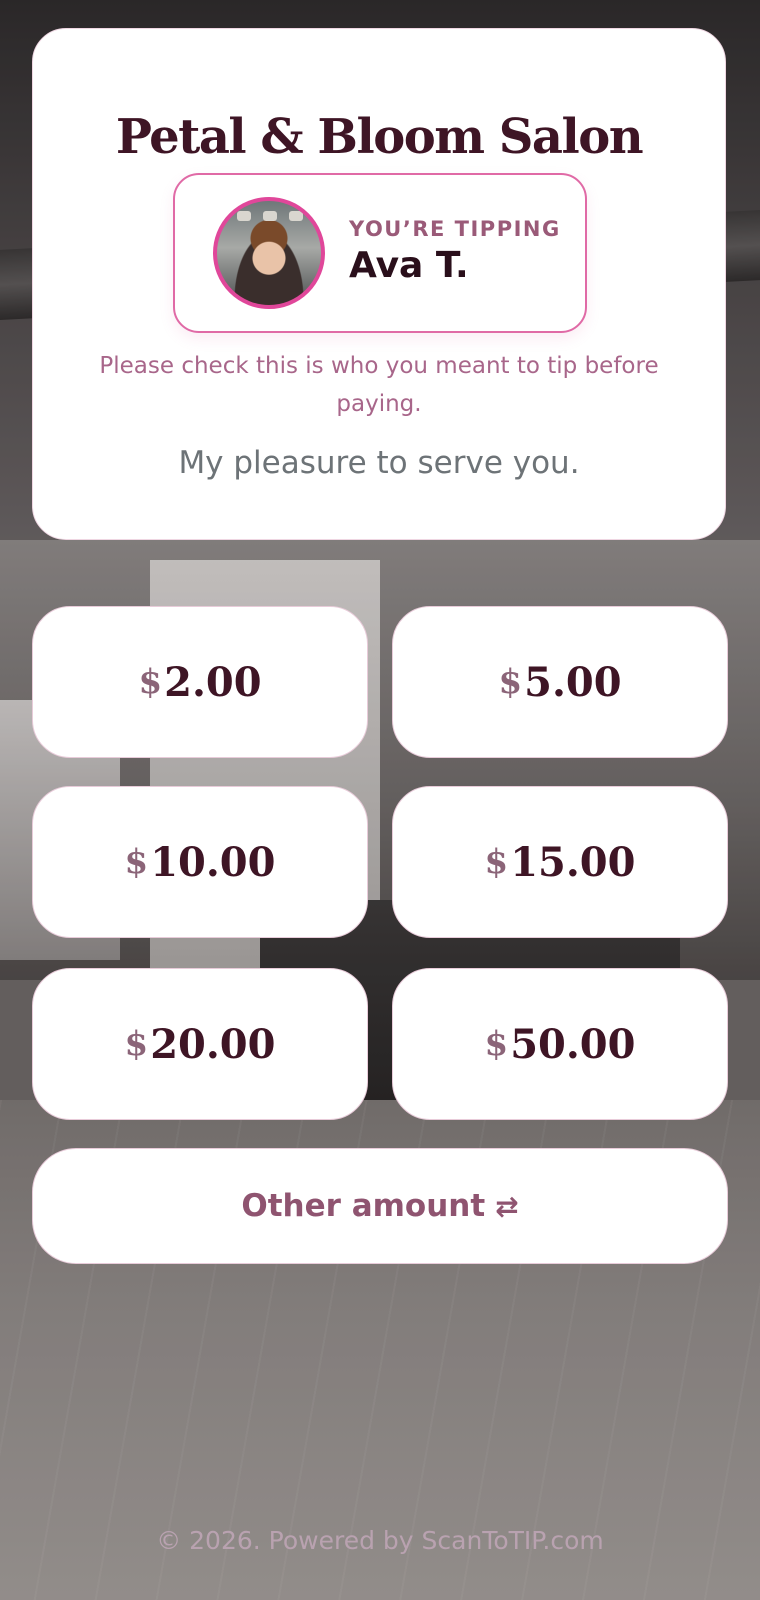  I want to click on swap-arrows-icon: ⇄, so click(507, 1206).